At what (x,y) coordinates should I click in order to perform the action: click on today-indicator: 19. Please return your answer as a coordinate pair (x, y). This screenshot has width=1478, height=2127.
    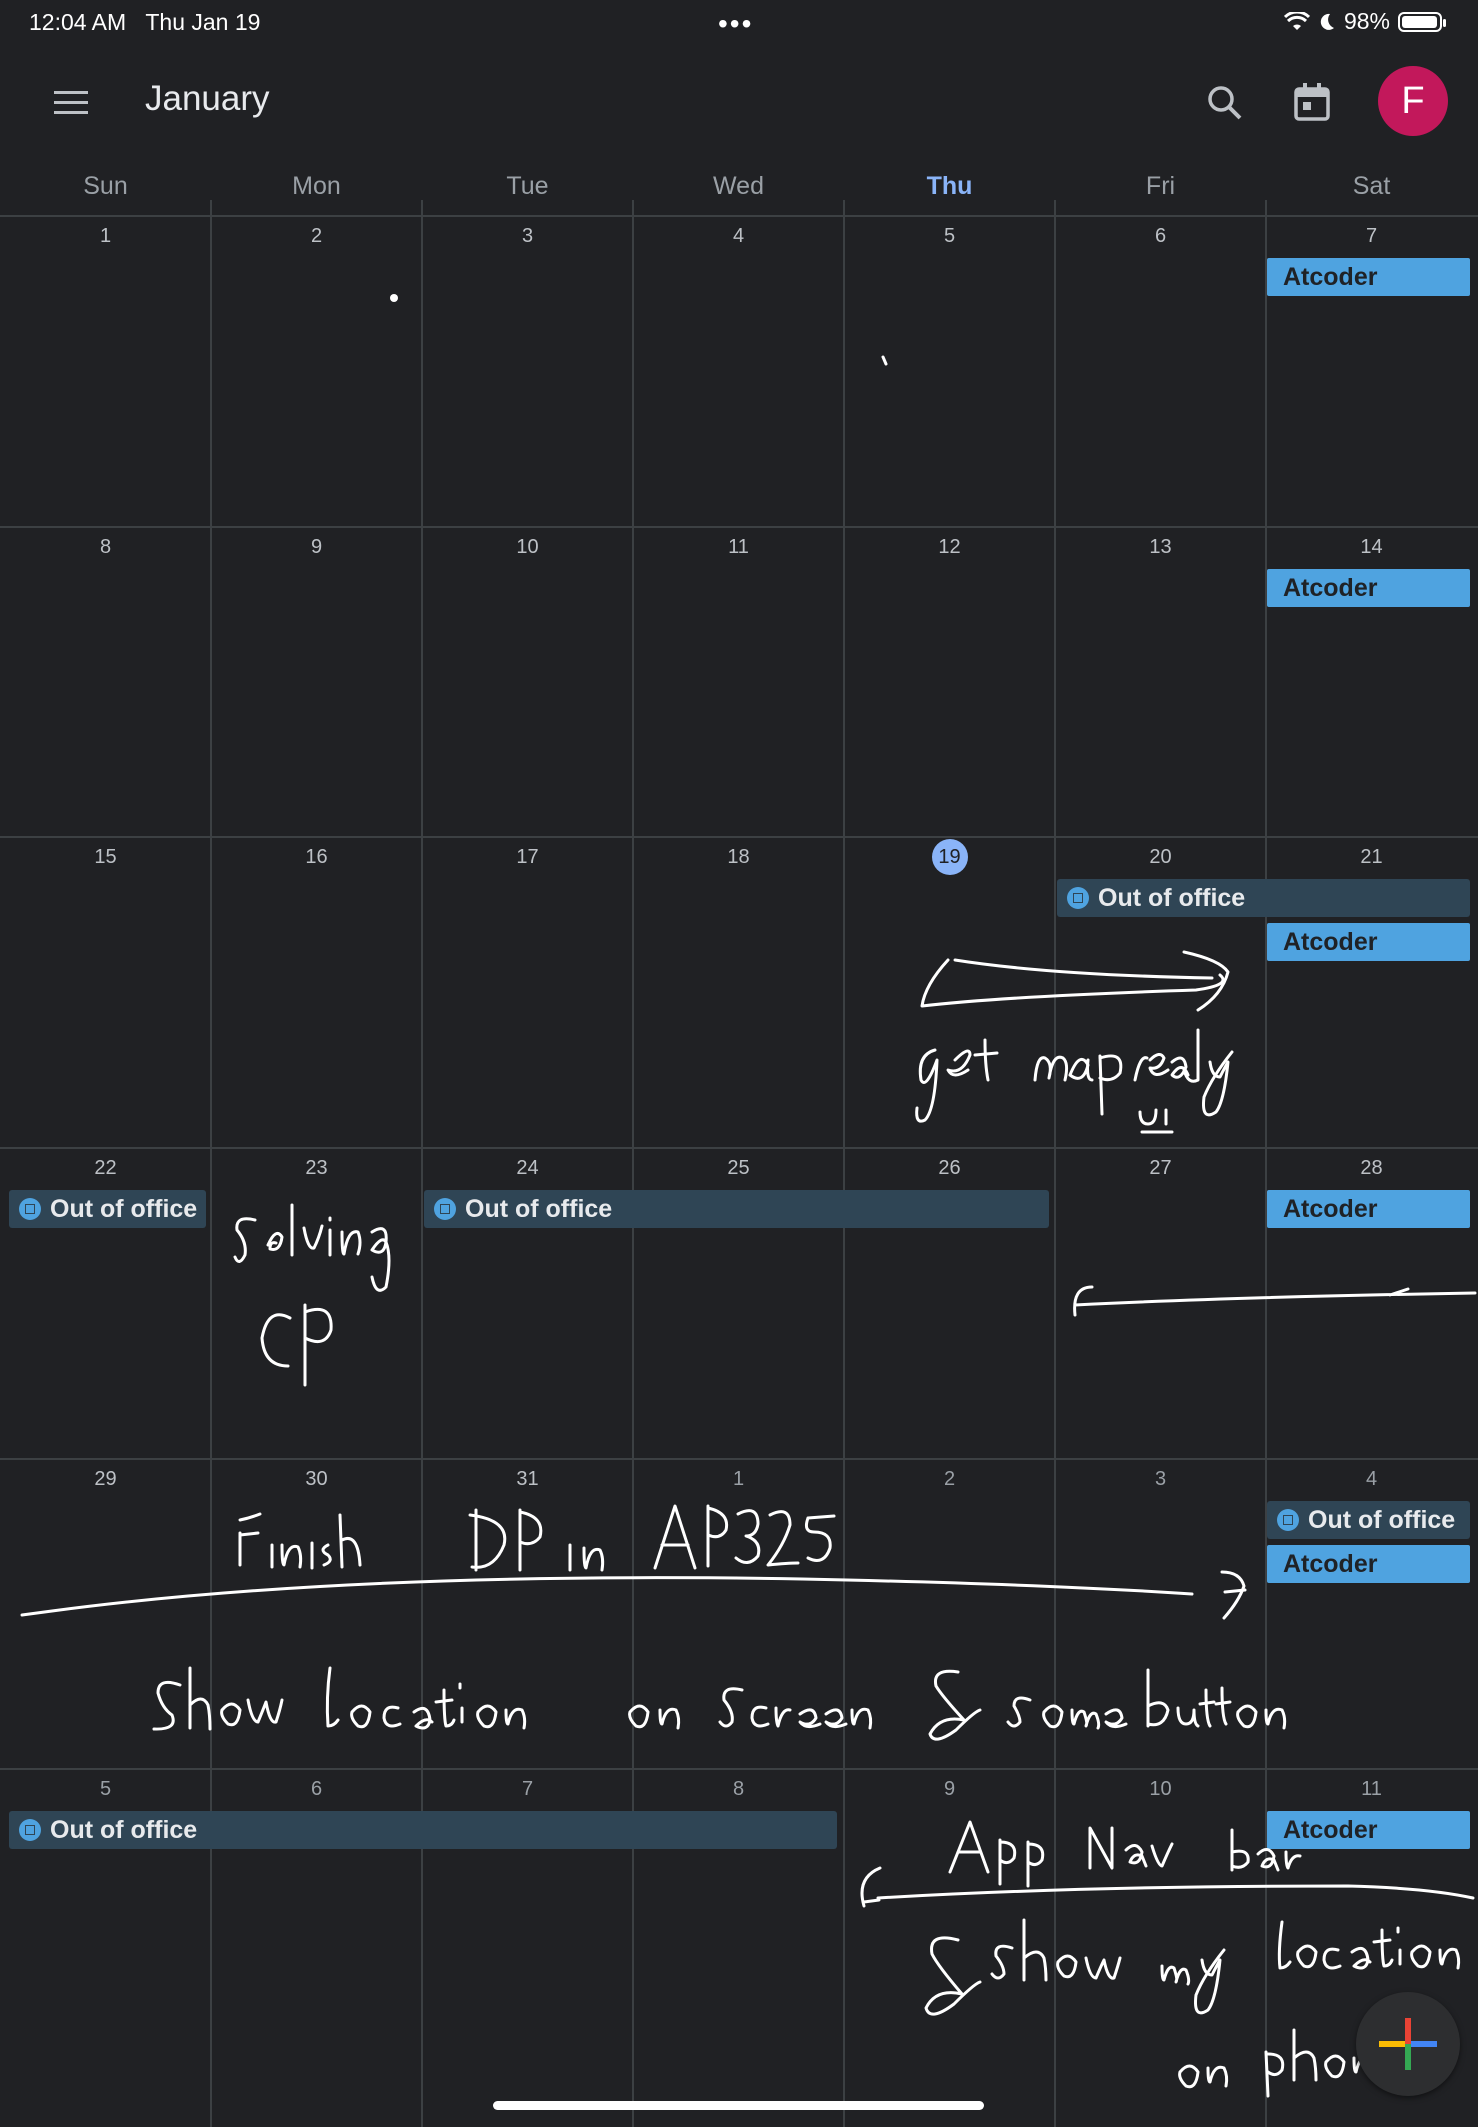
    Looking at the image, I should click on (949, 857).